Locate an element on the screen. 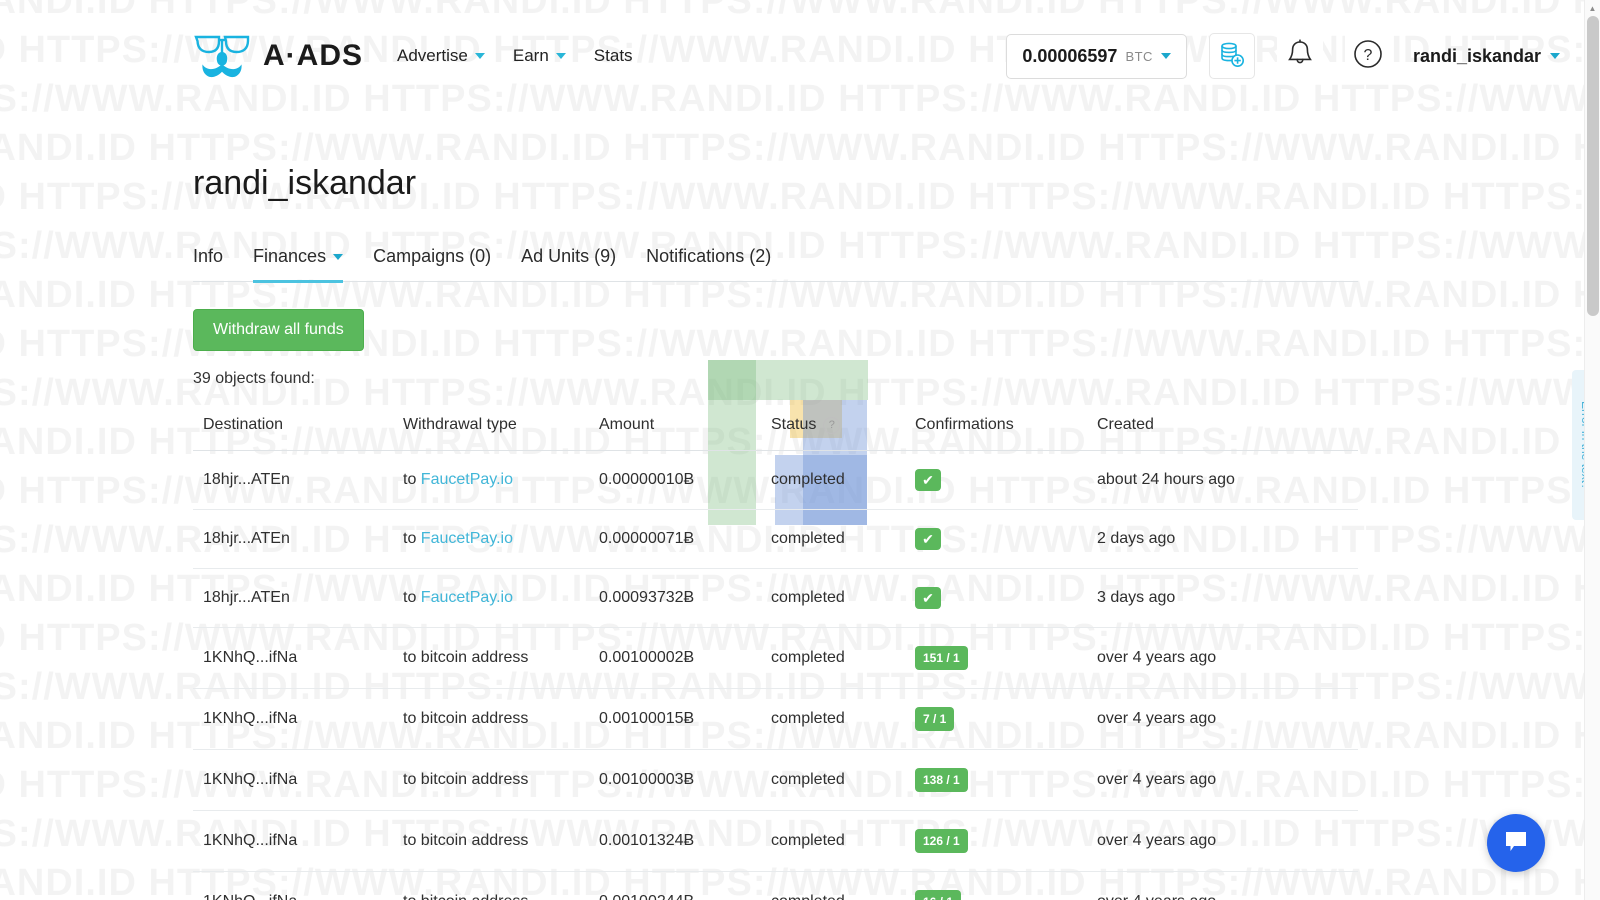  chat-button is located at coordinates (1516, 843).